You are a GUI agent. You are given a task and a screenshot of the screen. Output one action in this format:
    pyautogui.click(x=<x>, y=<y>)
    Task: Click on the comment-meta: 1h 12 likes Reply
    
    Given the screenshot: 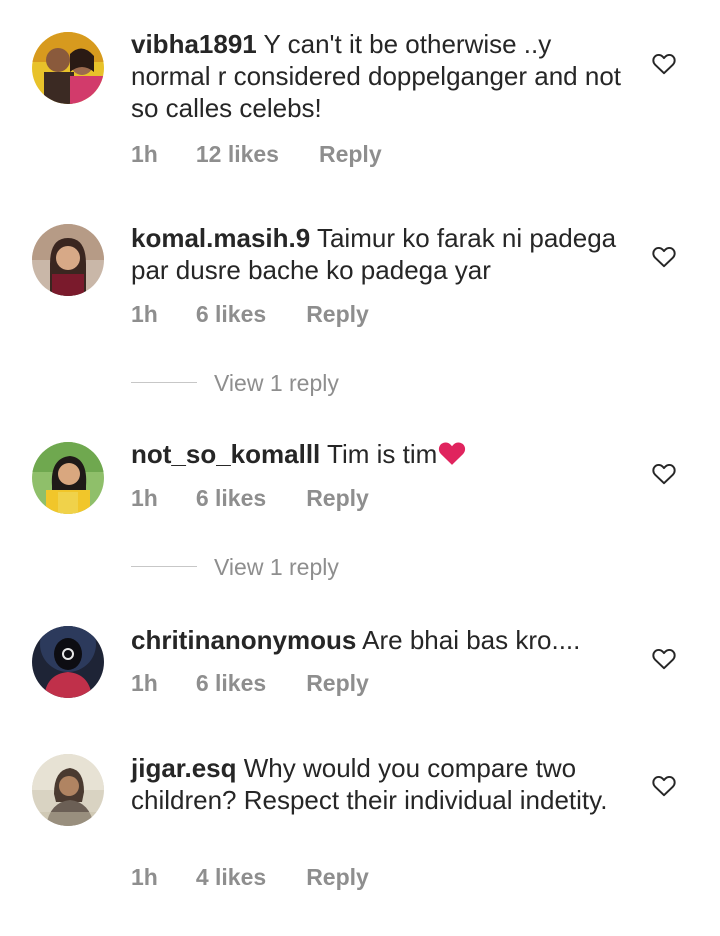 What is the action you would take?
    pyautogui.click(x=256, y=154)
    